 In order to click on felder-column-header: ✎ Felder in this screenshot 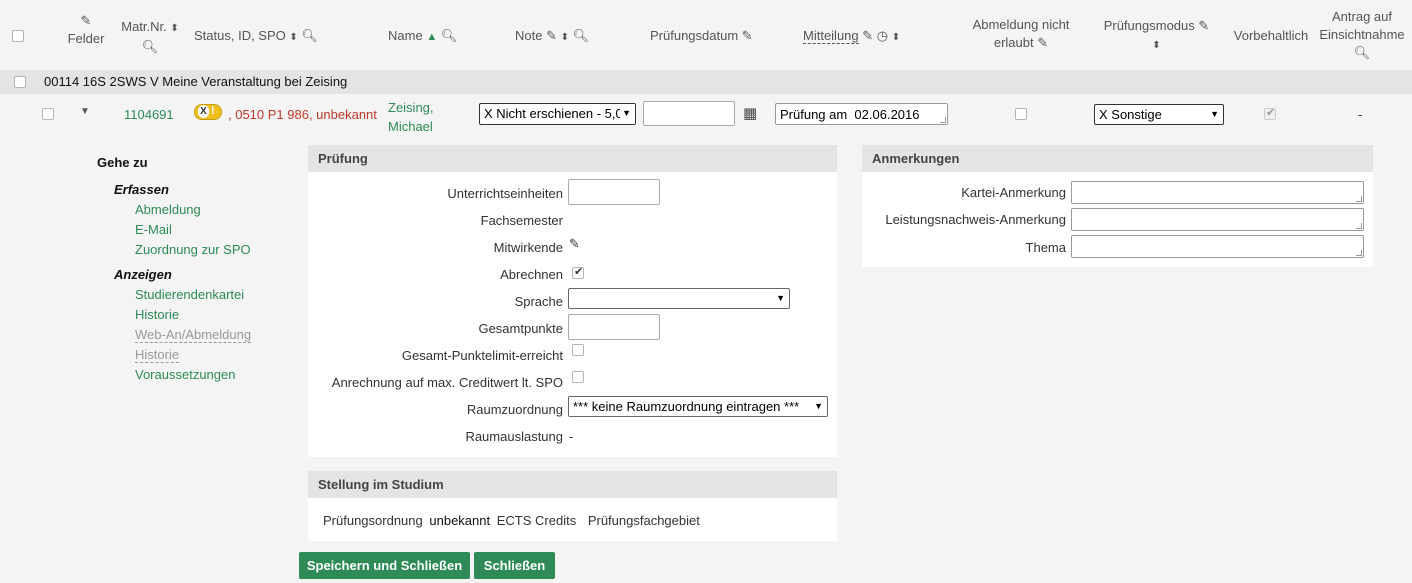, I will do `click(86, 30)`.